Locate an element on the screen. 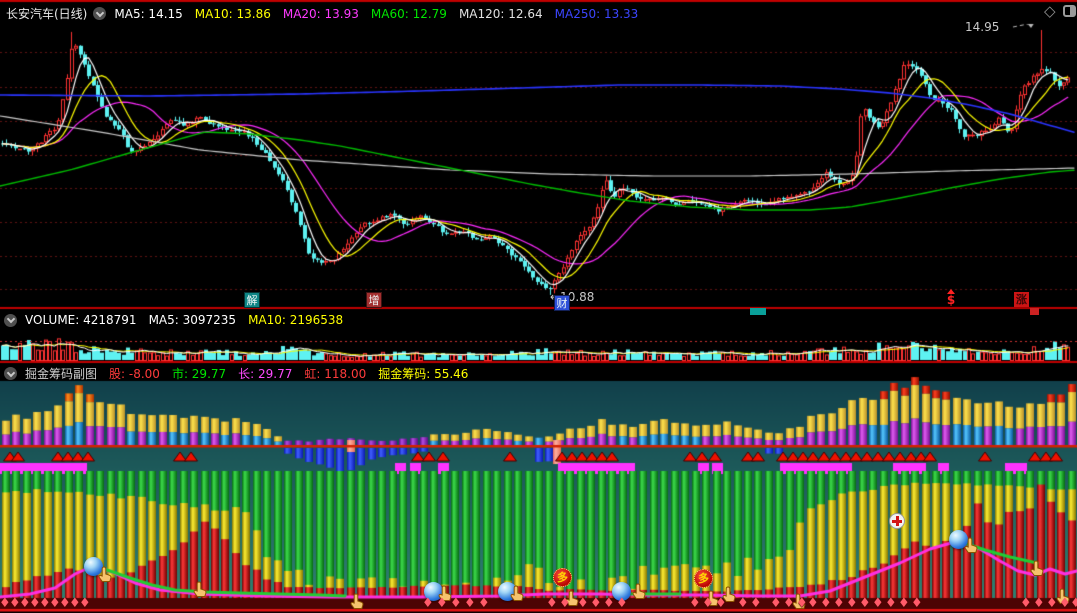 The width and height of the screenshot is (1077, 613). ma60-legend: MA60: 12.79 is located at coordinates (408, 13).